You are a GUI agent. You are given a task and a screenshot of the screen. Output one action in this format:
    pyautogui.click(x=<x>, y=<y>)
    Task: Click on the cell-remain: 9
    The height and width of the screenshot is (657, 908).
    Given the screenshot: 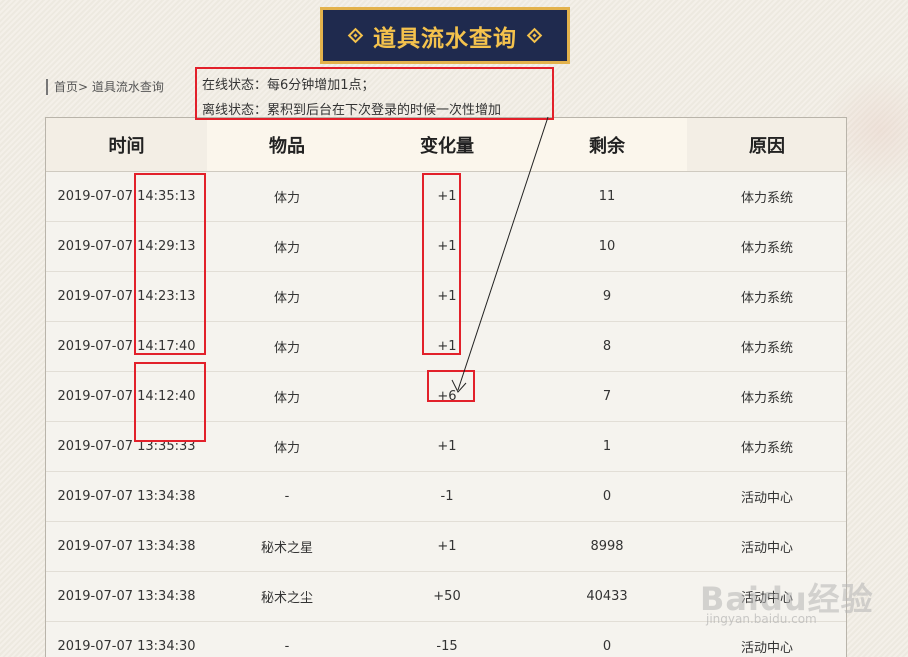 What is the action you would take?
    pyautogui.click(x=607, y=296)
    